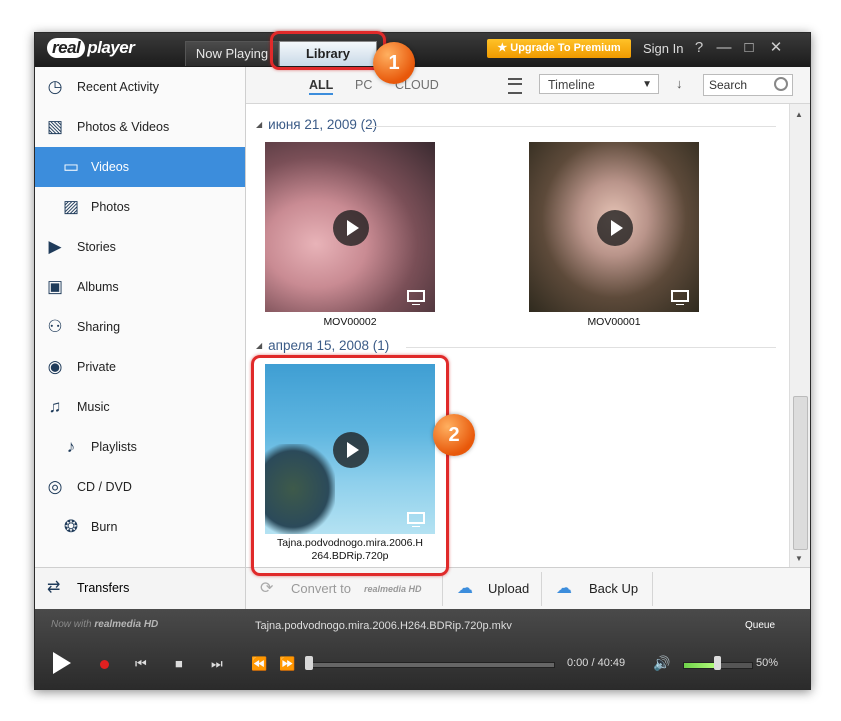 The height and width of the screenshot is (721, 841). I want to click on sidebar-item-label: Photos, so click(110, 207).